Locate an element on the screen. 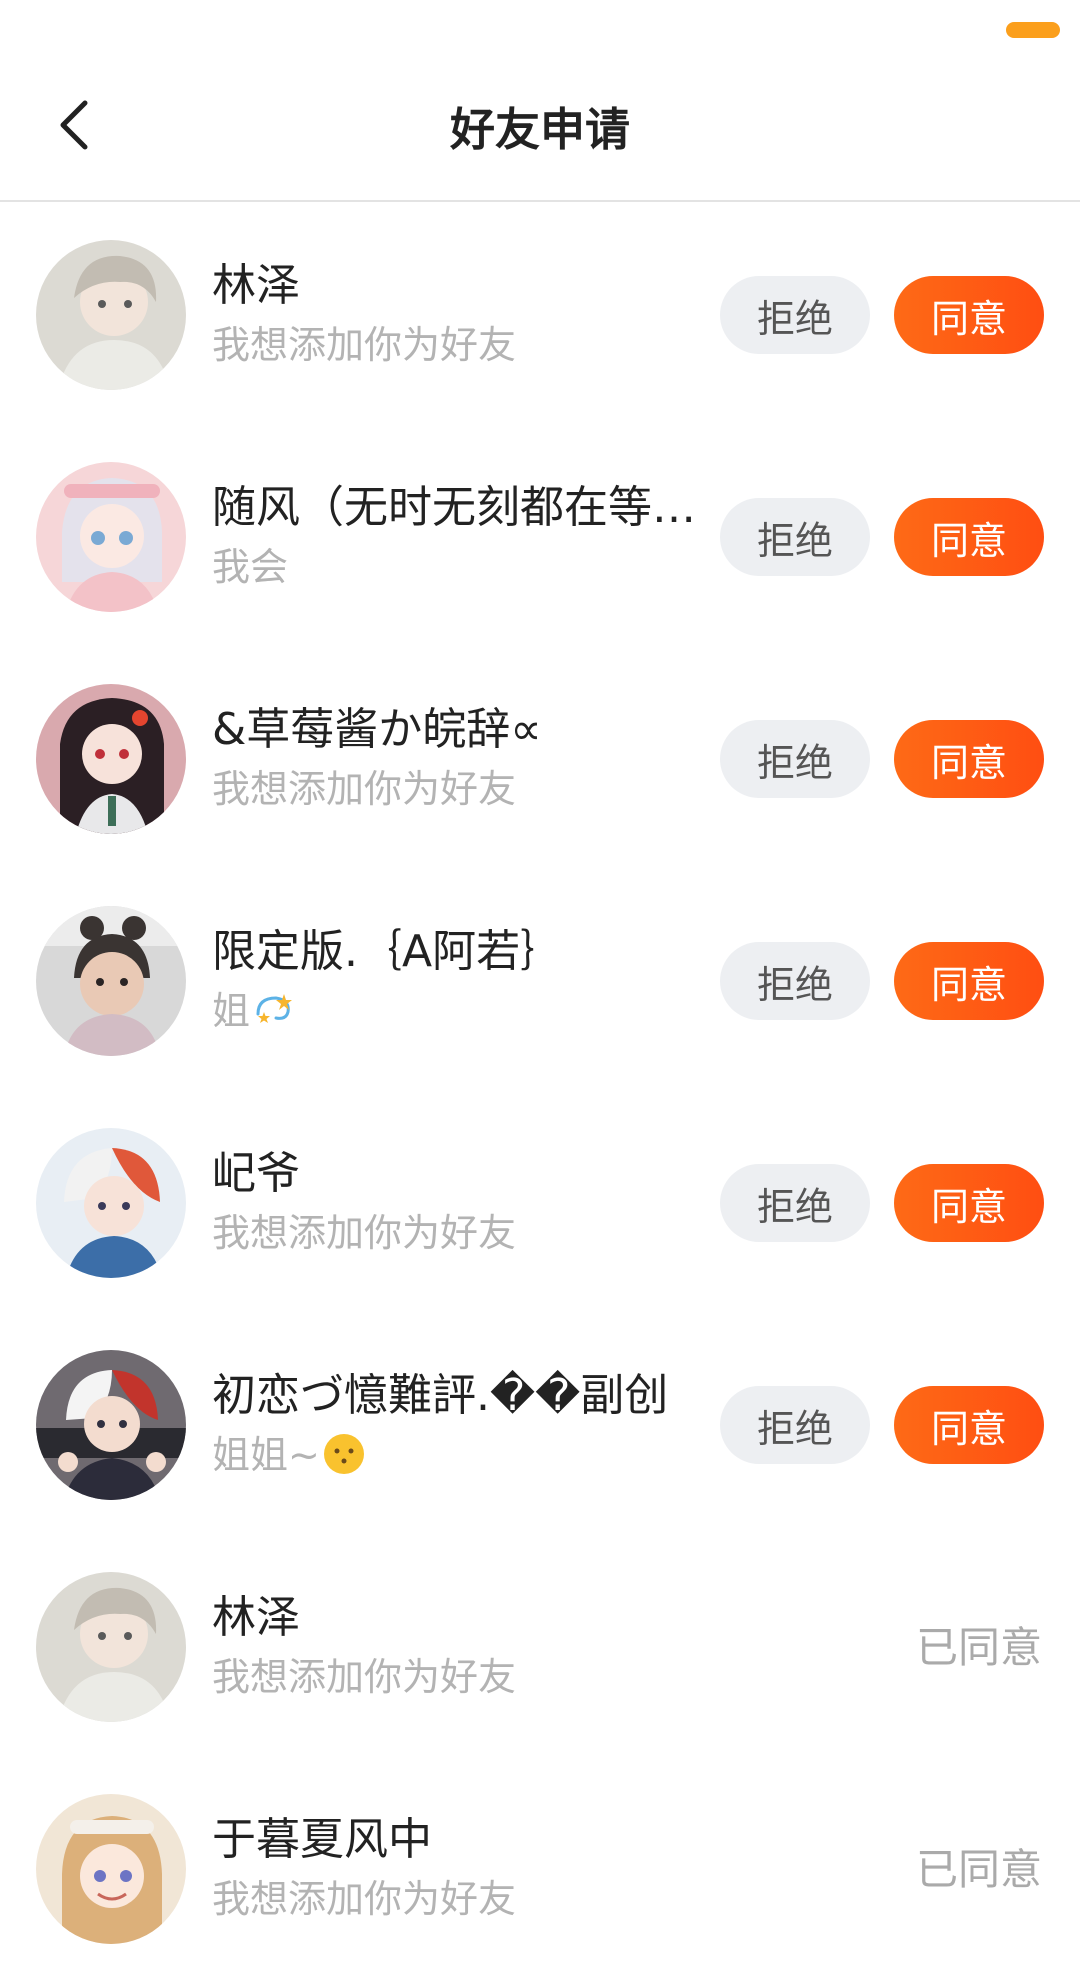 This screenshot has height=1980, width=1080. request-row: 林泽 我想添加你为好友 已同意 is located at coordinates (540, 1647).